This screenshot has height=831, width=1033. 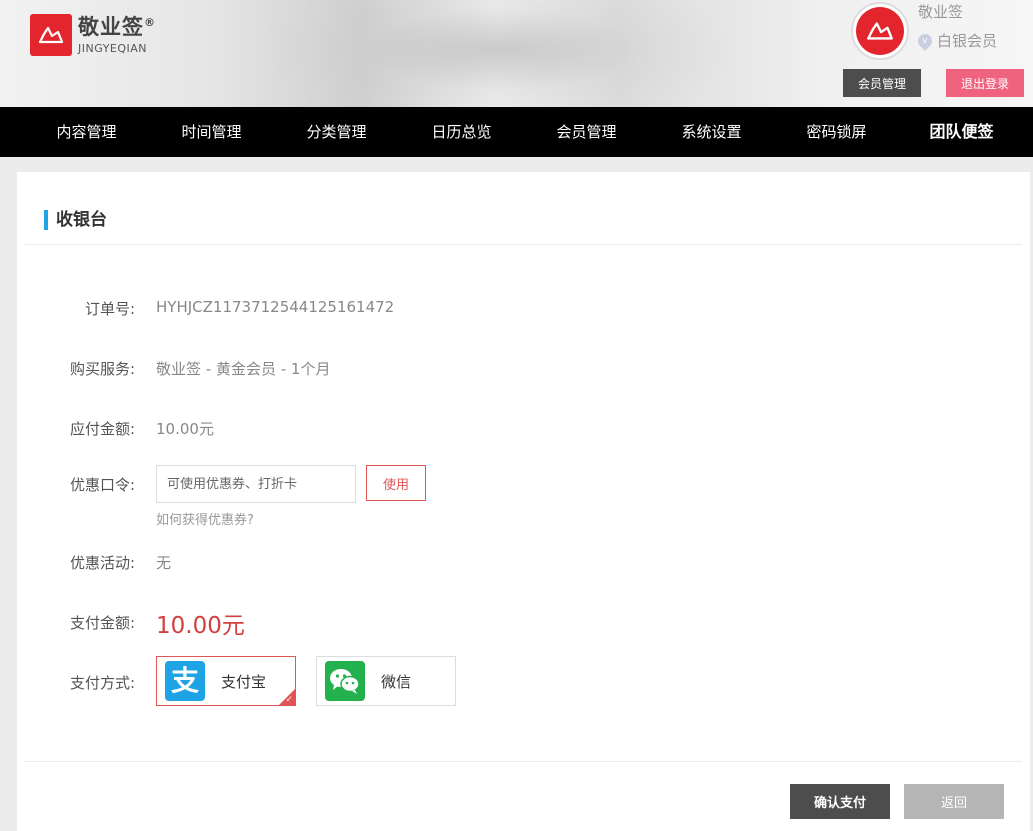 What do you see at coordinates (396, 681) in the screenshot?
I see `pay-option-label: 微信` at bounding box center [396, 681].